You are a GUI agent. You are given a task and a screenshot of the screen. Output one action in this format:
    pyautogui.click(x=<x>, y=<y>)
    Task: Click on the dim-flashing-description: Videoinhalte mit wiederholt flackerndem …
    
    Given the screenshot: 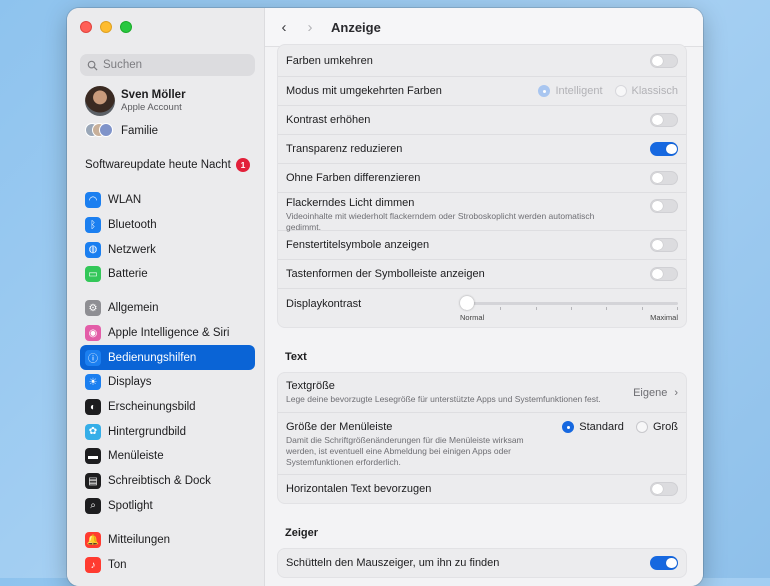 What is the action you would take?
    pyautogui.click(x=440, y=222)
    